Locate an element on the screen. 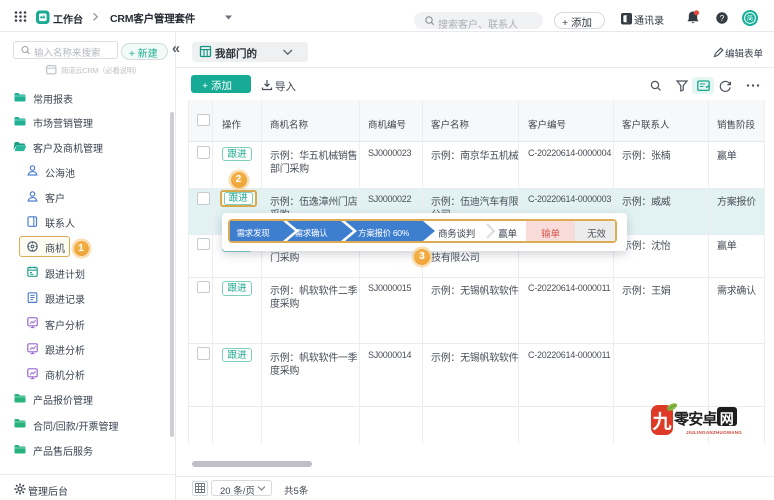  svg-text: 简 is located at coordinates (750, 19).